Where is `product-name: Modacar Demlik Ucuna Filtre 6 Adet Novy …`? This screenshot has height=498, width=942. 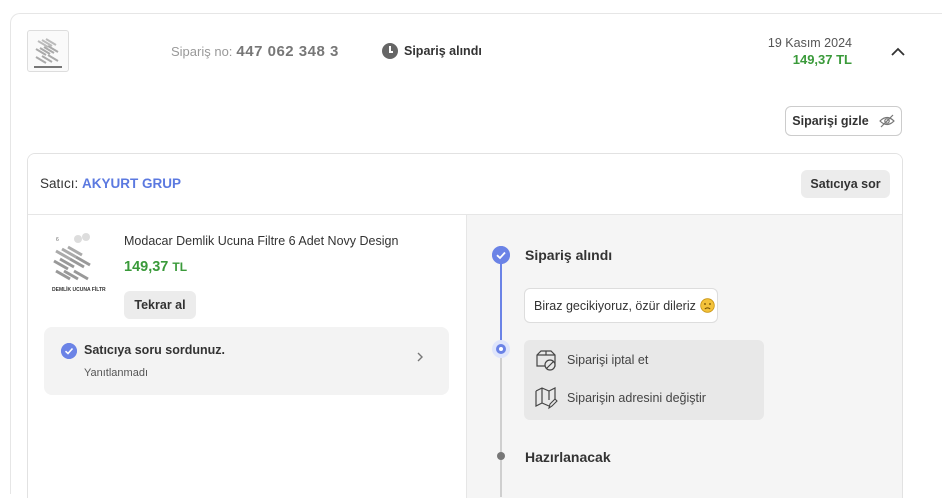
product-name: Modacar Demlik Ucuna Filtre 6 Adet Novy … is located at coordinates (261, 241).